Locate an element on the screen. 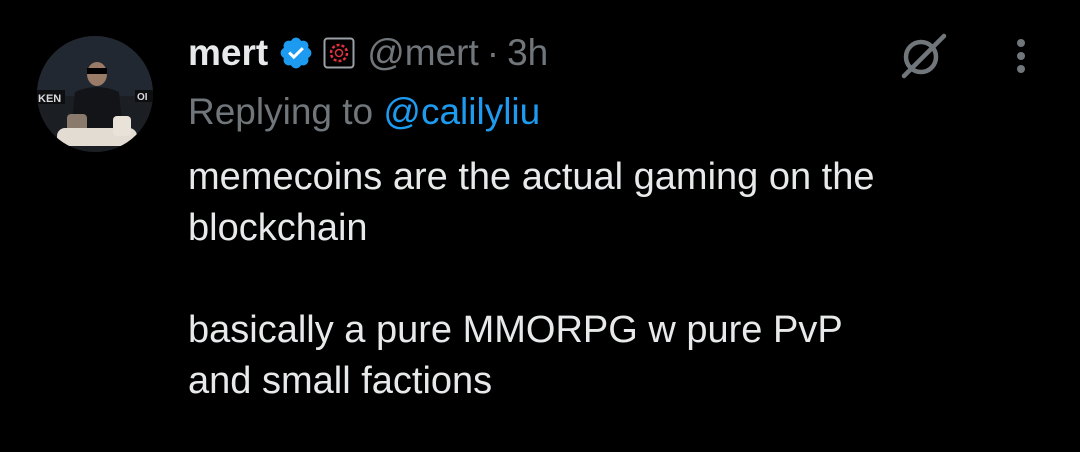 This screenshot has width=1080, height=452. grok-icon is located at coordinates (923, 55).